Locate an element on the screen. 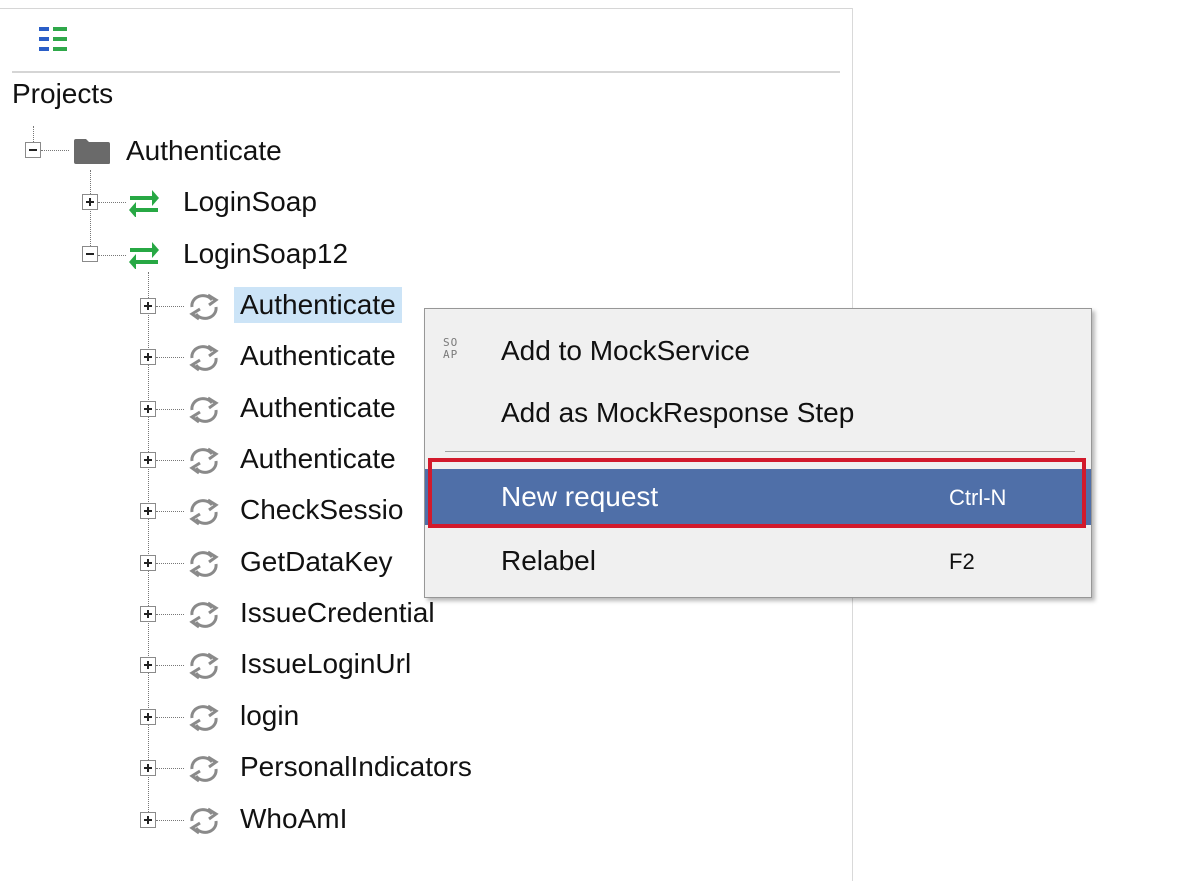 This screenshot has width=1195, height=881. tree-node-operation: GetDataKey is located at coordinates (230, 563).